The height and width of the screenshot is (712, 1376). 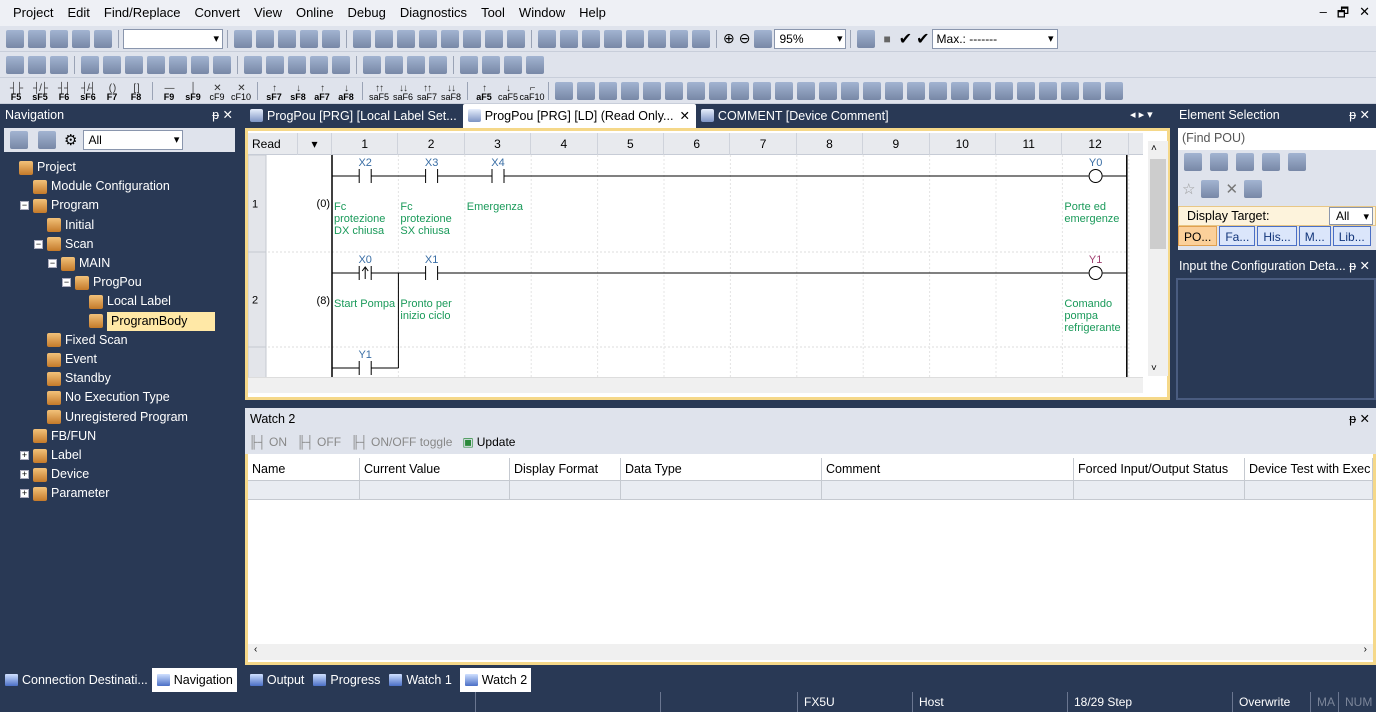 I want to click on ladder-tool-saf7: ↑↑ saF7, so click(x=427, y=91).